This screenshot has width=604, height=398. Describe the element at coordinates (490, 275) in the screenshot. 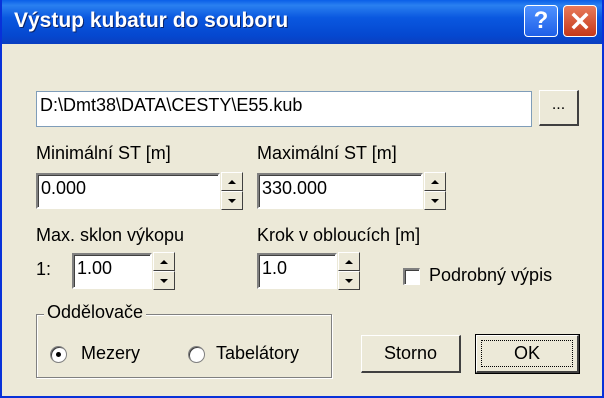

I see `detailed-output-label: Podrobný výpis` at that location.